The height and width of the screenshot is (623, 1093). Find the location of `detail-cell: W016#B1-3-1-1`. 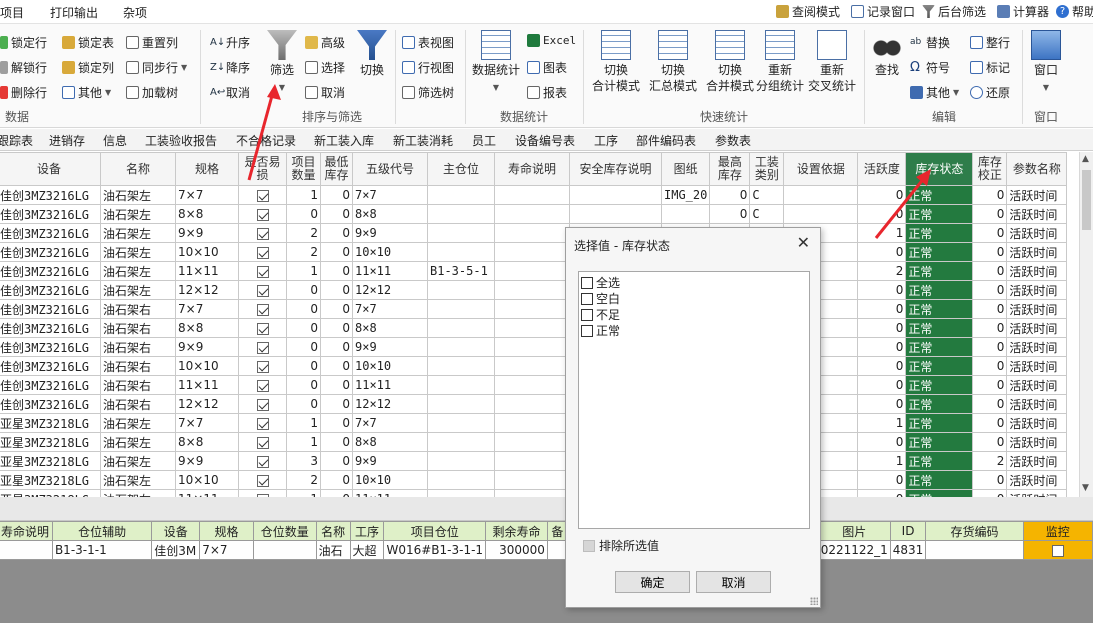

detail-cell: W016#B1-3-1-1 is located at coordinates (435, 550).